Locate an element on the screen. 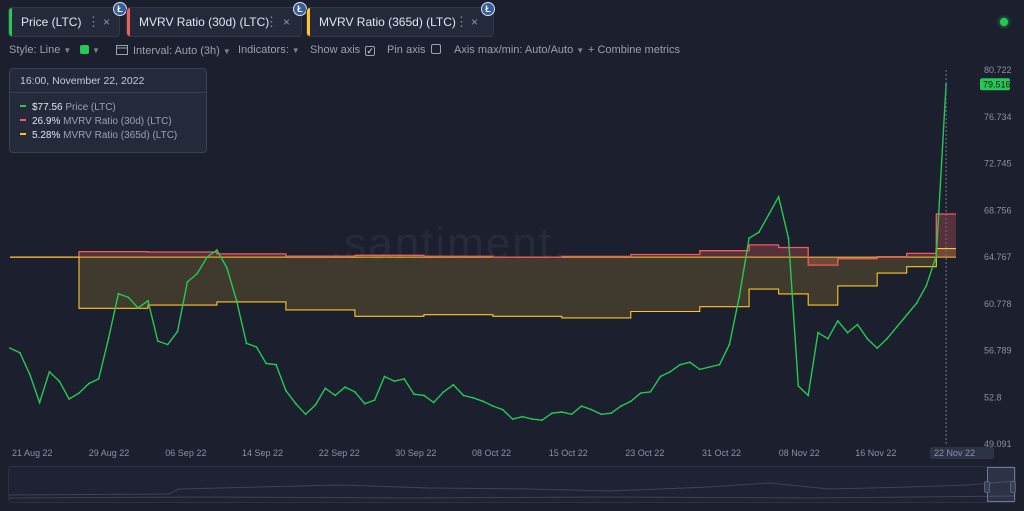 The height and width of the screenshot is (511, 1024). interval-label: Interval: Auto (3h) is located at coordinates (176, 51).